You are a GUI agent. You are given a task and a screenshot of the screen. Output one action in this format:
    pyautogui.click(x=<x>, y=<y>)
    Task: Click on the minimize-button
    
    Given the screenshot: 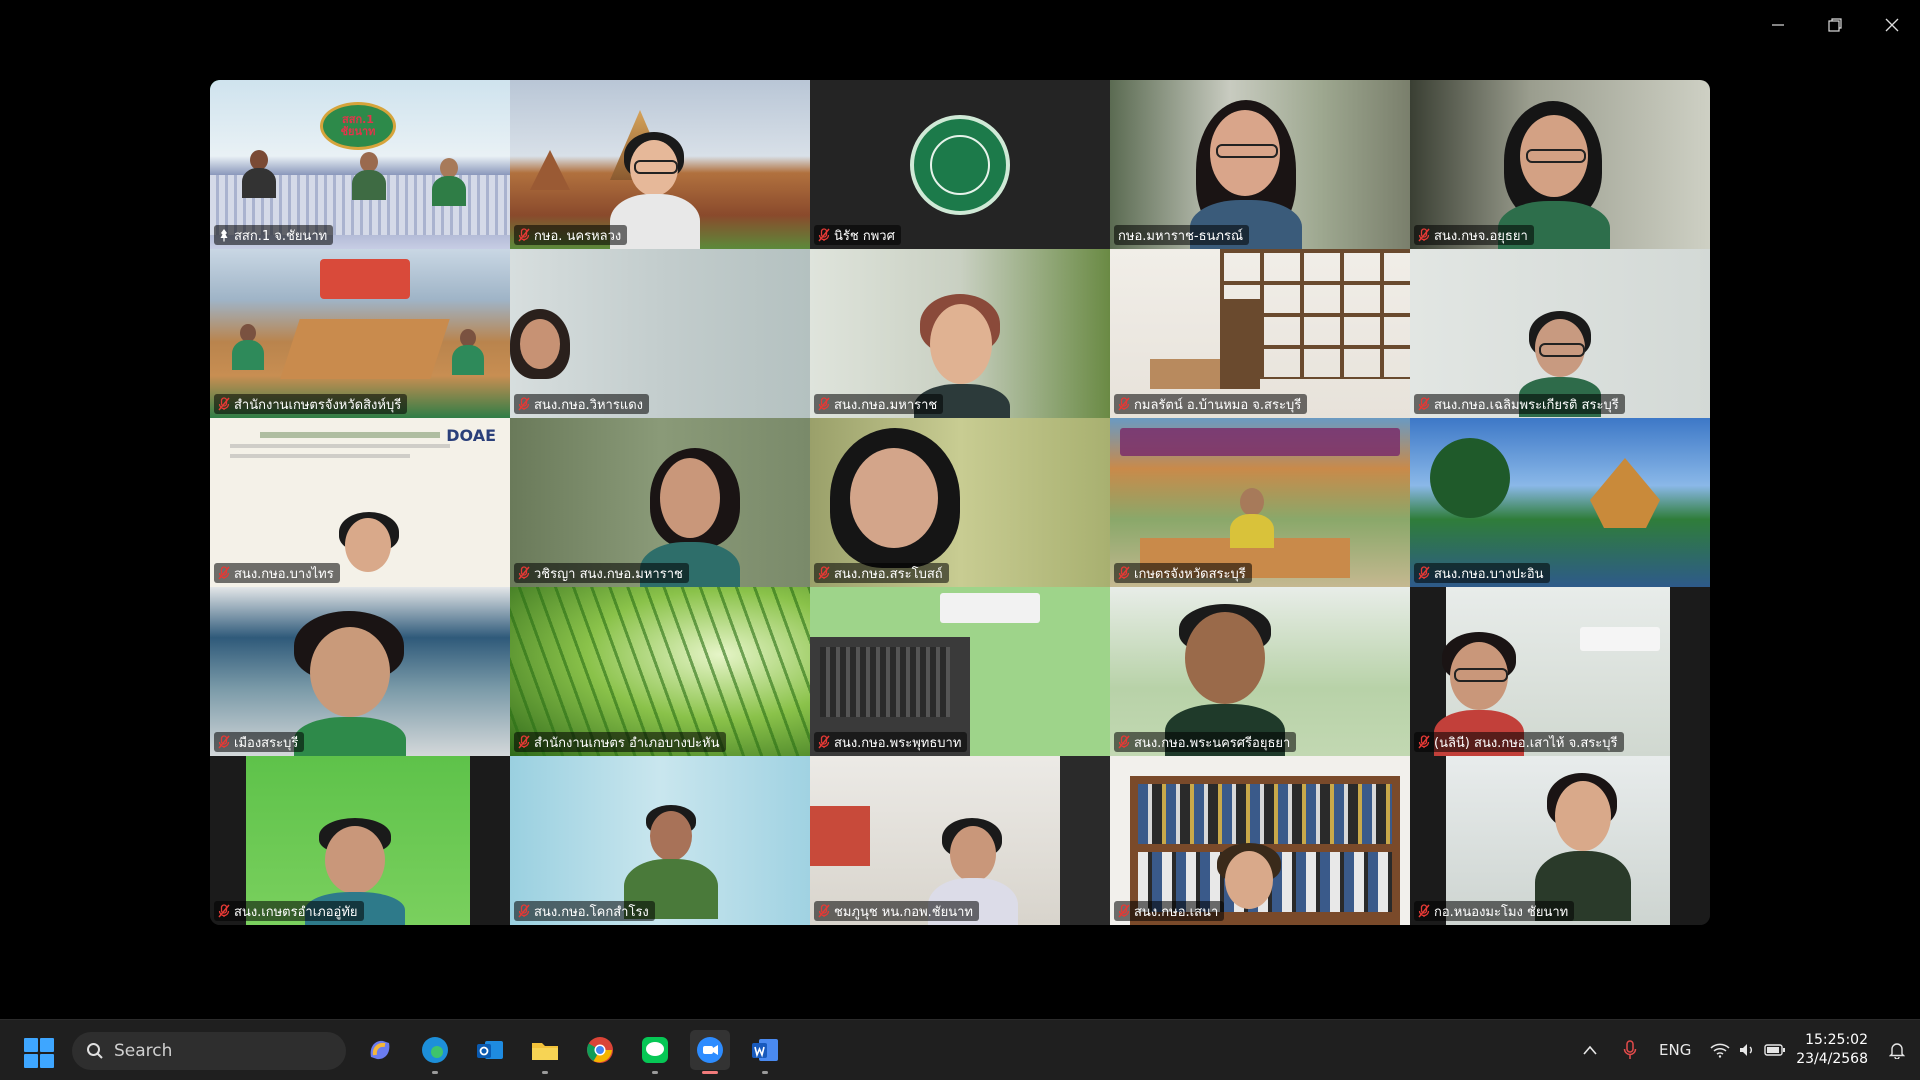 What is the action you would take?
    pyautogui.click(x=1777, y=25)
    